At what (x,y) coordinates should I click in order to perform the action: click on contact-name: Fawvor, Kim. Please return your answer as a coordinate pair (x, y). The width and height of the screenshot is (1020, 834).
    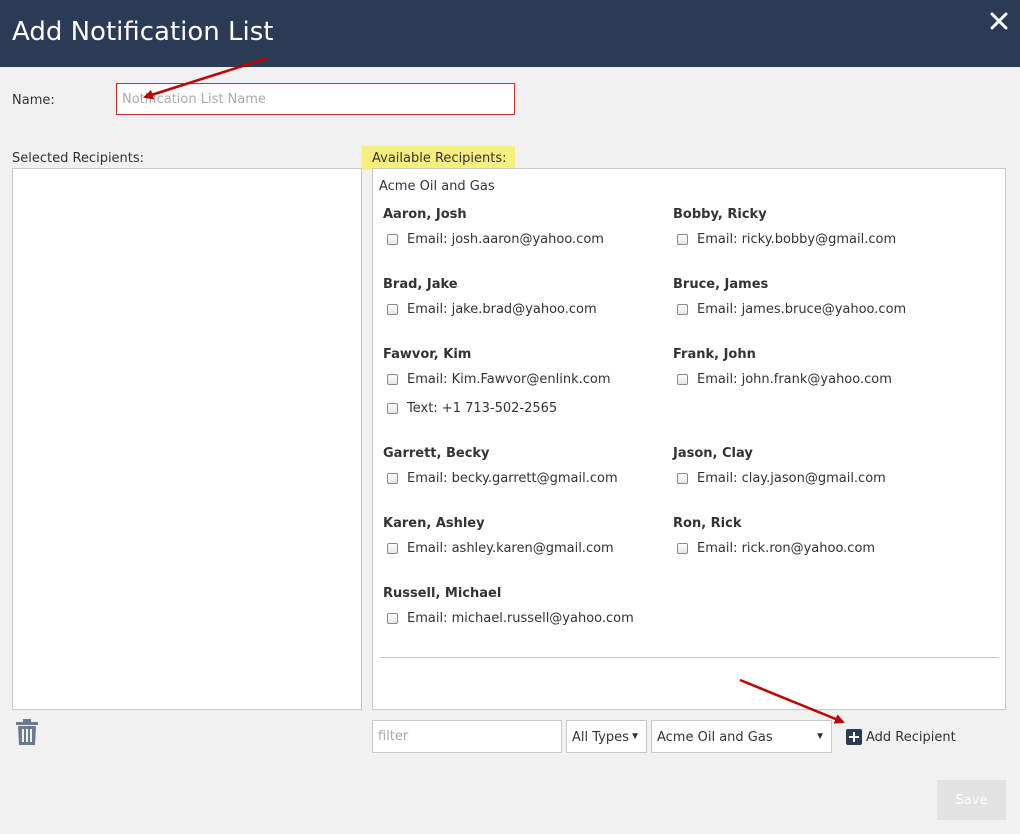
    Looking at the image, I should click on (427, 354).